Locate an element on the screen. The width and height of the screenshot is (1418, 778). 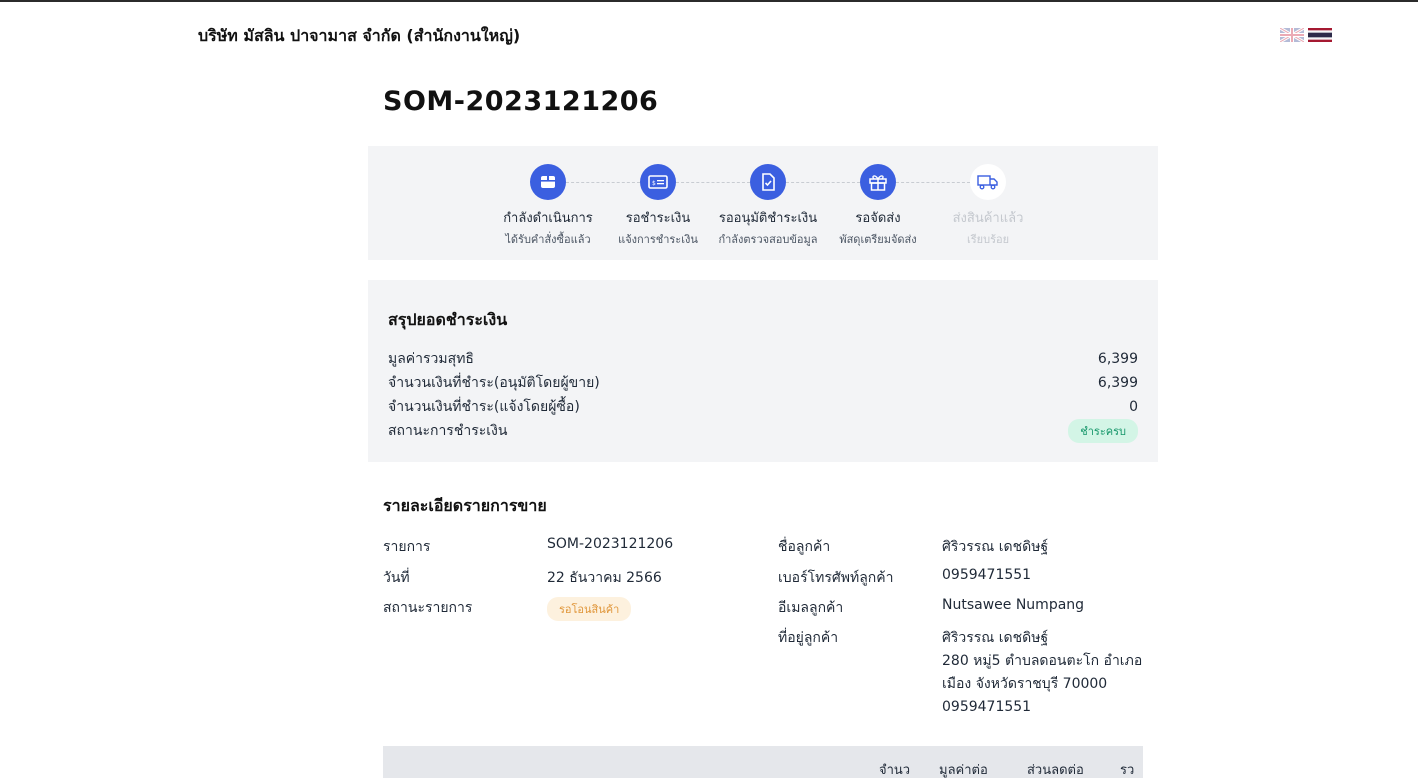
document-check-icon is located at coordinates (768, 182).